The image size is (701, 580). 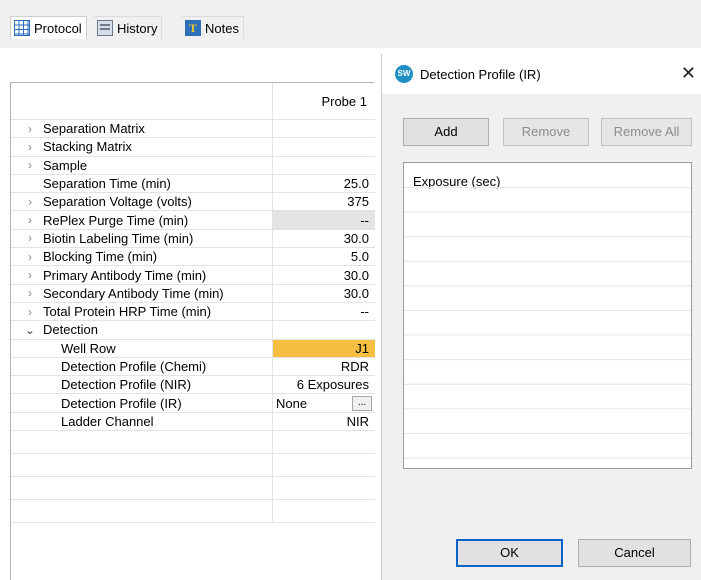 I want to click on remove-button: Remove, so click(x=546, y=132).